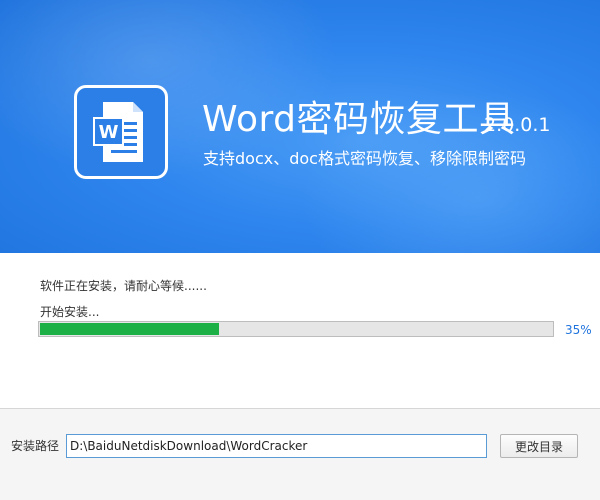 This screenshot has width=600, height=500. What do you see at coordinates (296, 329) in the screenshot?
I see `install-progress-bar` at bounding box center [296, 329].